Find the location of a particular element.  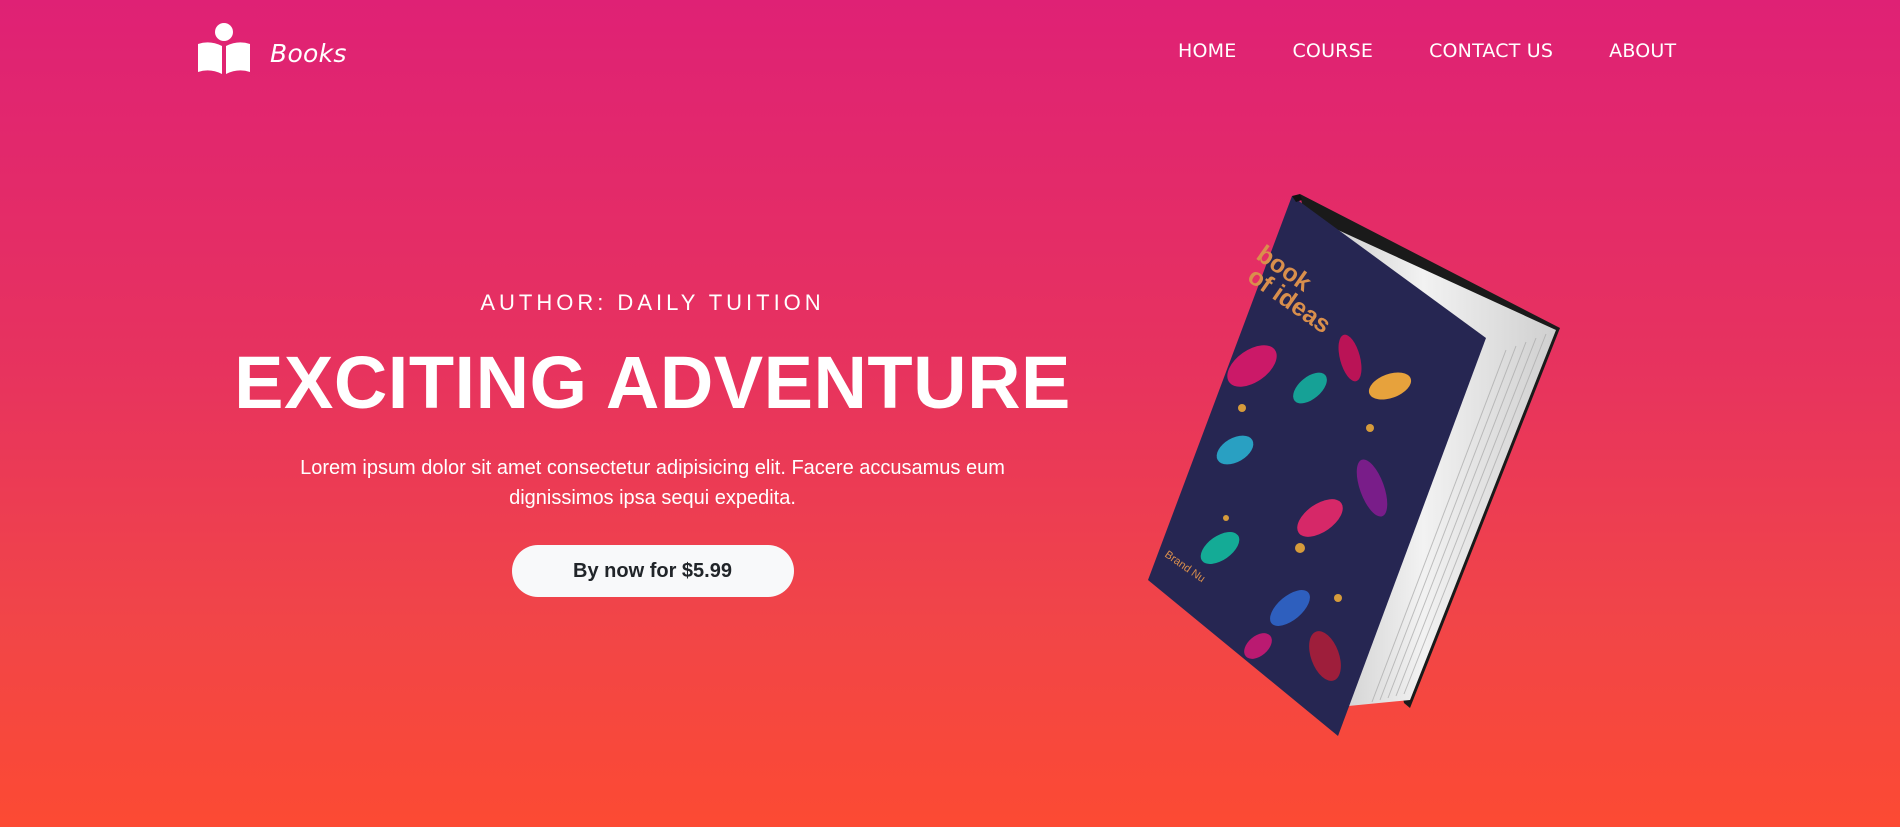

nav-home-link: HOME is located at coordinates (1207, 51).